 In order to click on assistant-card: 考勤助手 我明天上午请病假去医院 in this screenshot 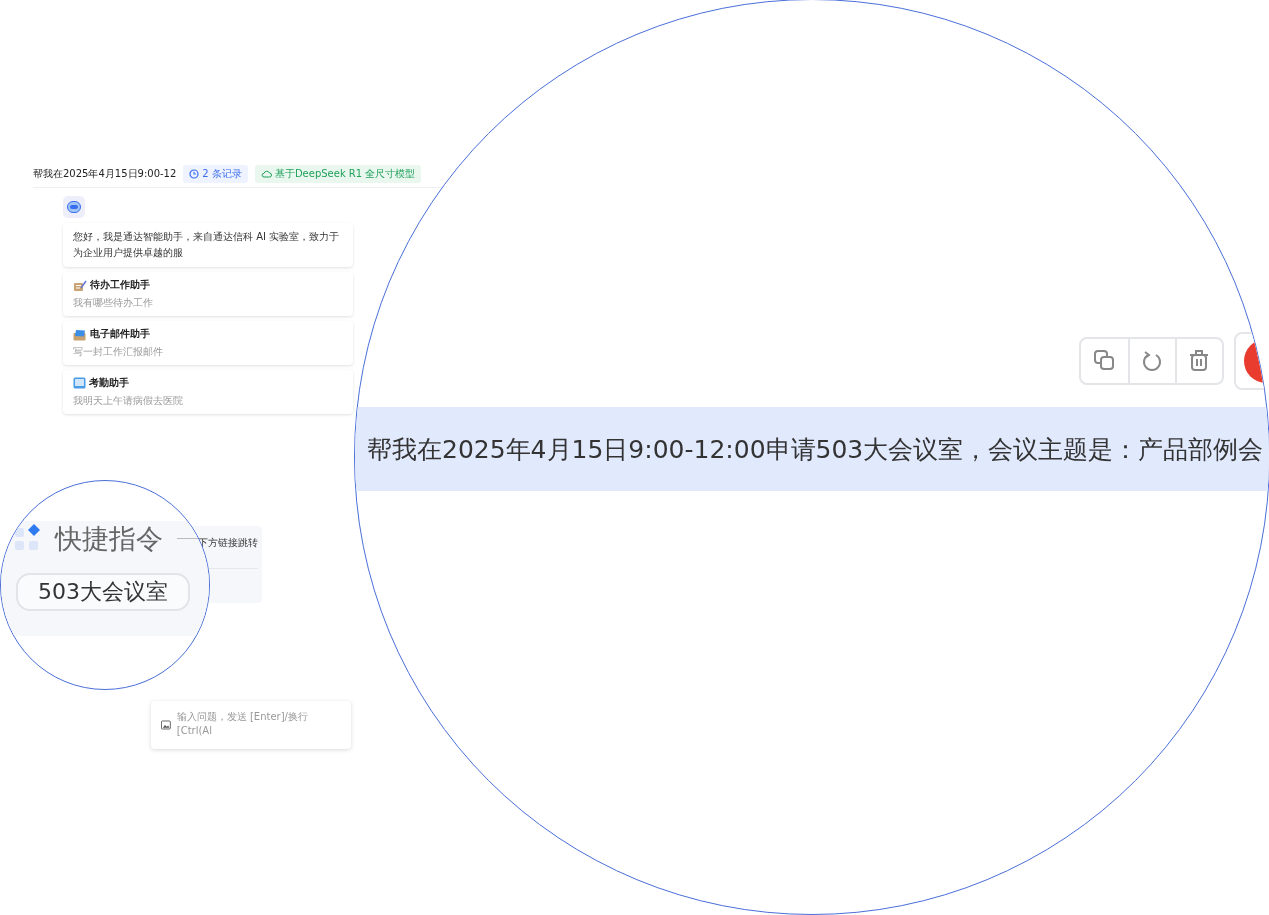, I will do `click(208, 392)`.